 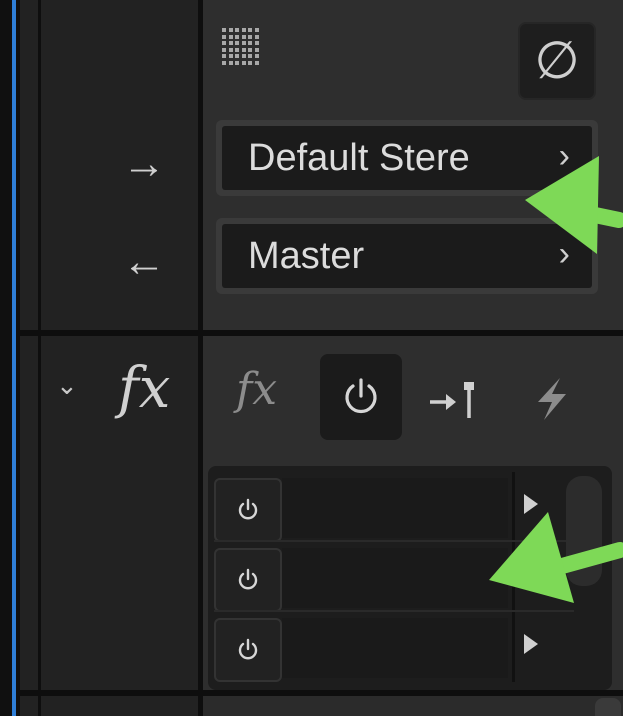 What do you see at coordinates (608, 707) in the screenshot?
I see `knob-control` at bounding box center [608, 707].